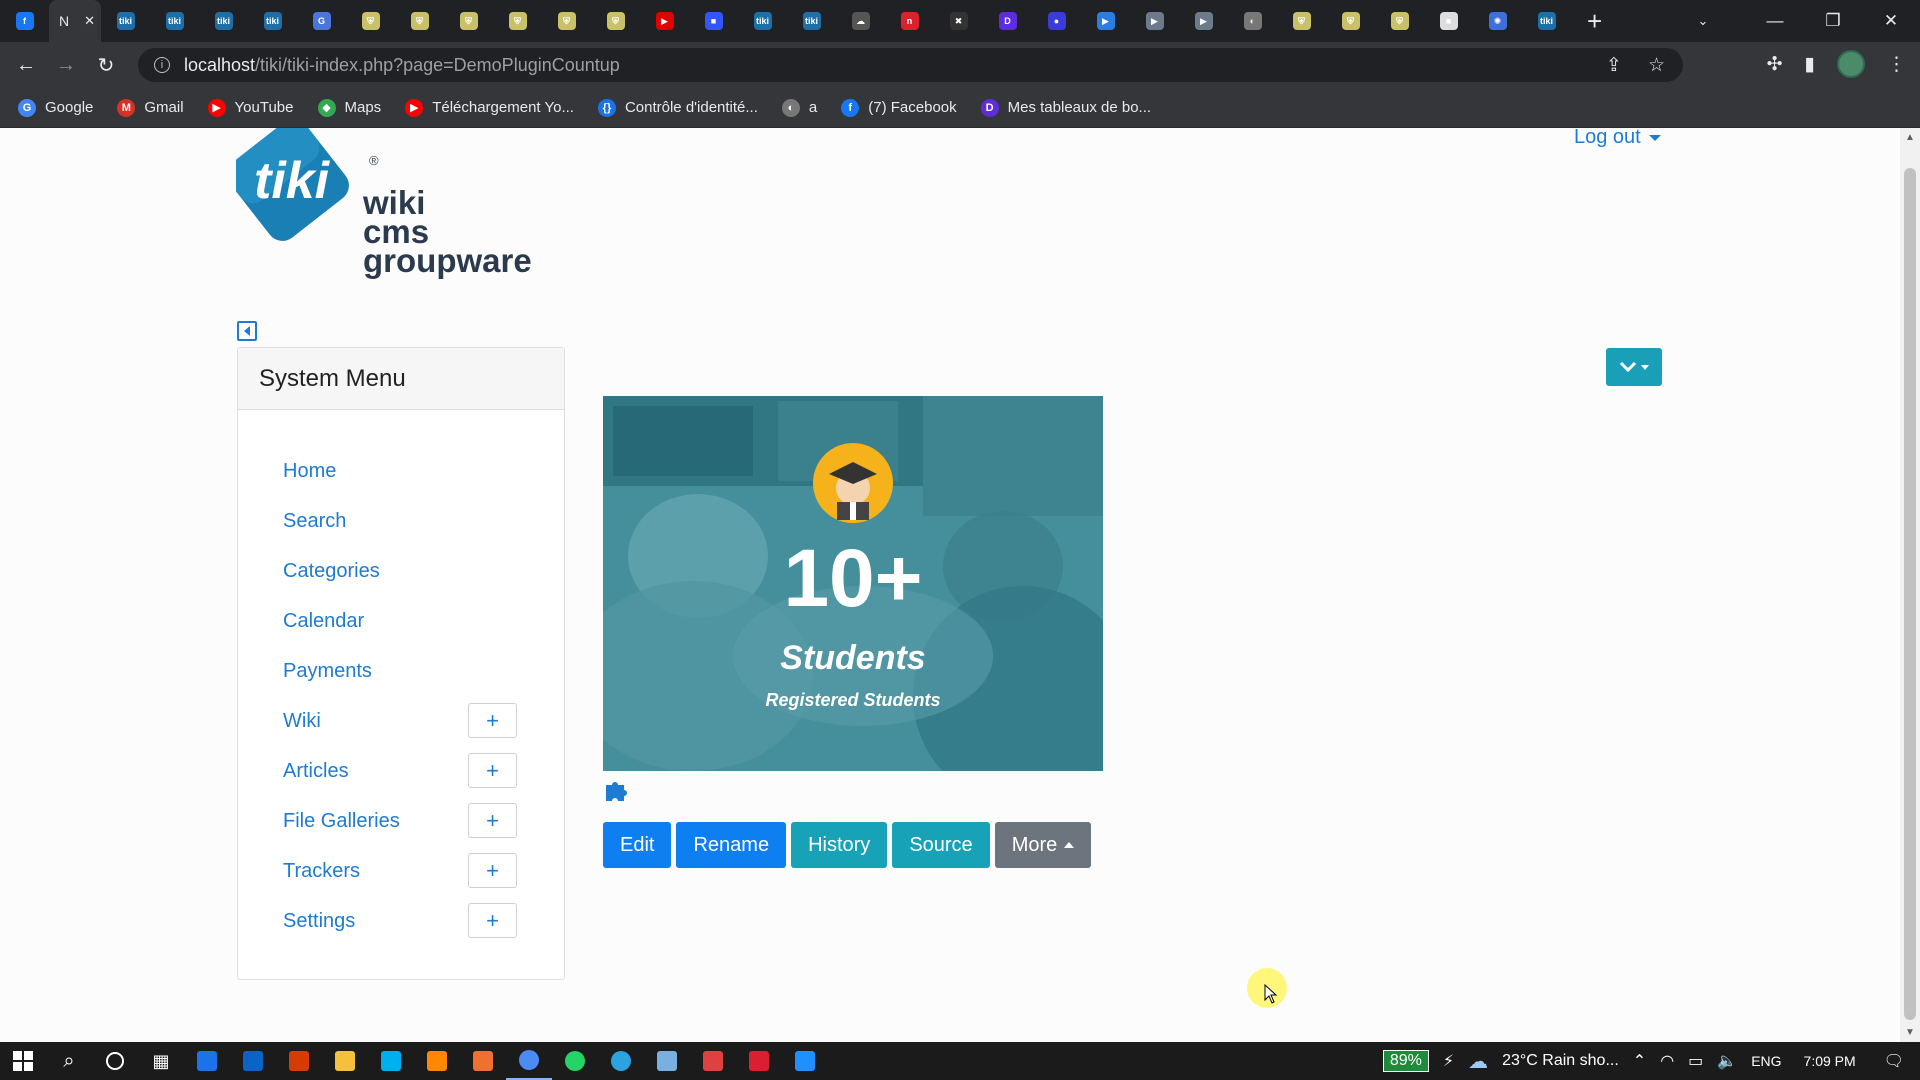 This screenshot has width=1920, height=1080. Describe the element at coordinates (941, 845) in the screenshot. I see `source-button: Source` at that location.